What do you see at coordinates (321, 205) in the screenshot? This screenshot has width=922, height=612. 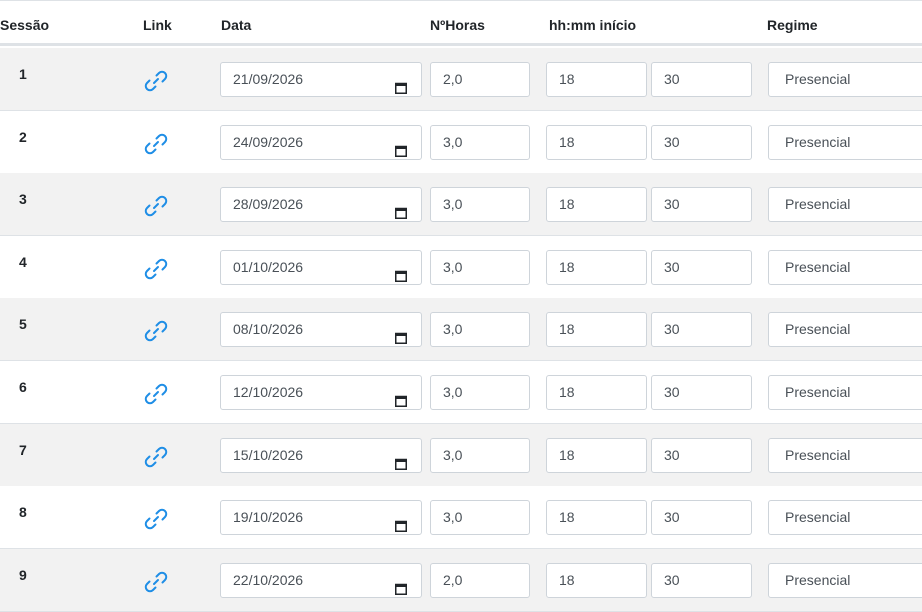 I see `date-input: 28/09/2026` at bounding box center [321, 205].